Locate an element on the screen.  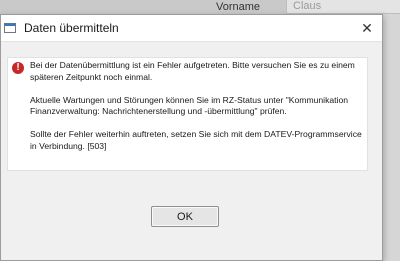
background-vorname-field: Claus is located at coordinates (343, 7).